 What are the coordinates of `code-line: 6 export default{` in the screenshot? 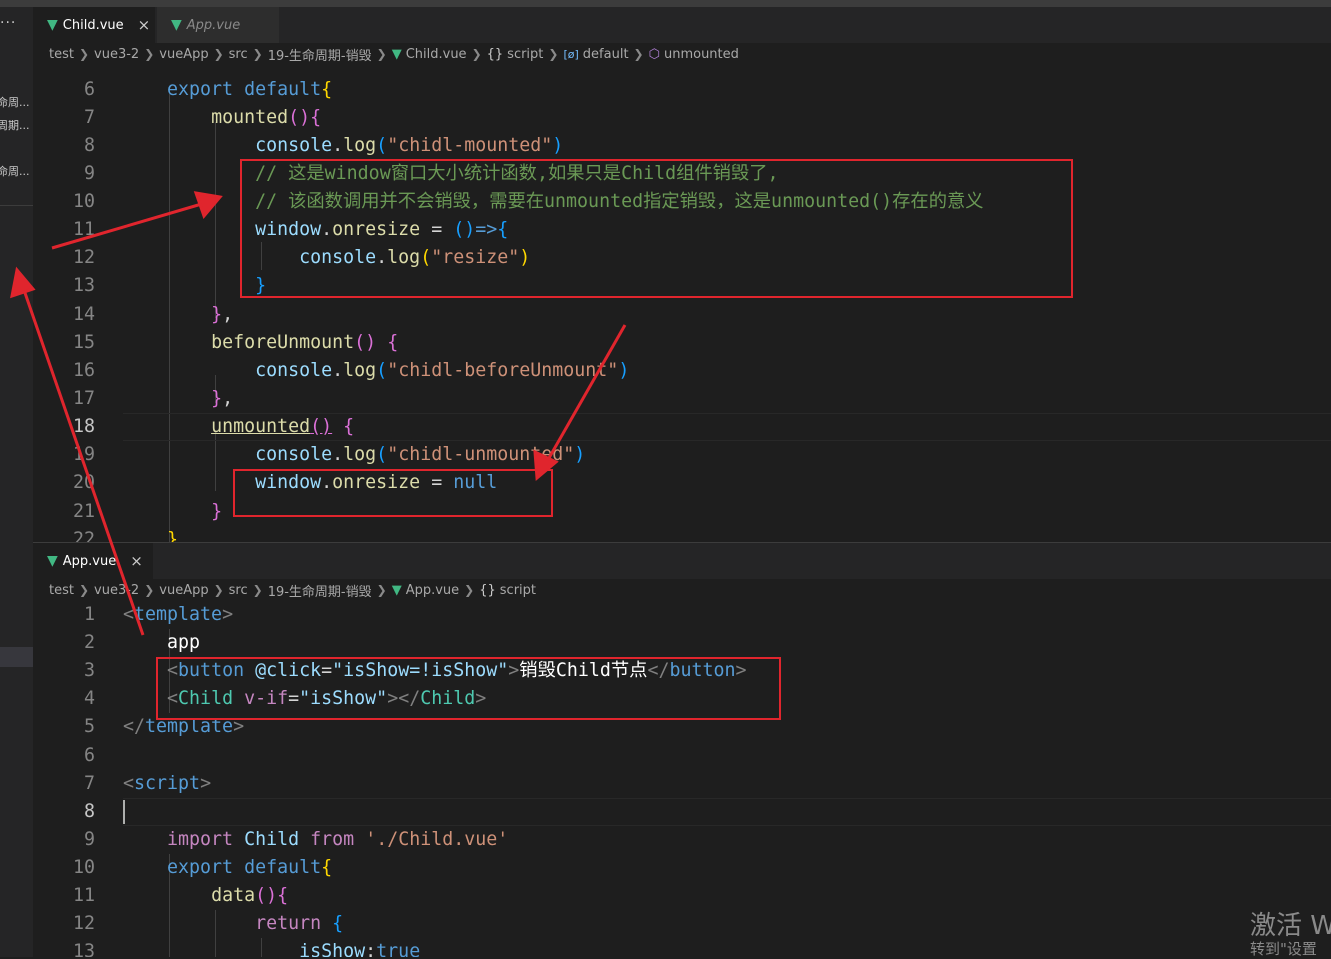 It's located at (682, 90).